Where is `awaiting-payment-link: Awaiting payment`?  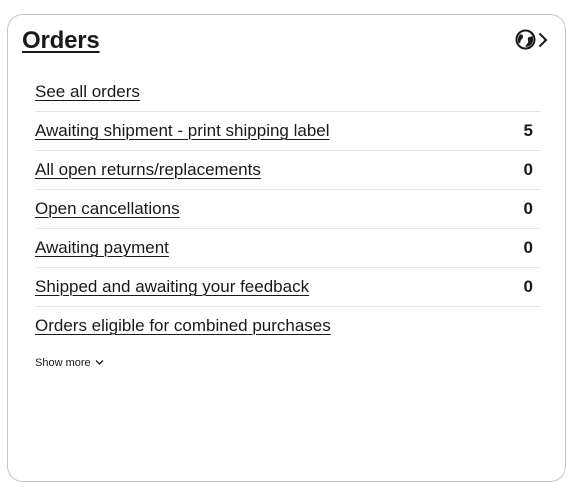
awaiting-payment-link: Awaiting payment is located at coordinates (102, 248).